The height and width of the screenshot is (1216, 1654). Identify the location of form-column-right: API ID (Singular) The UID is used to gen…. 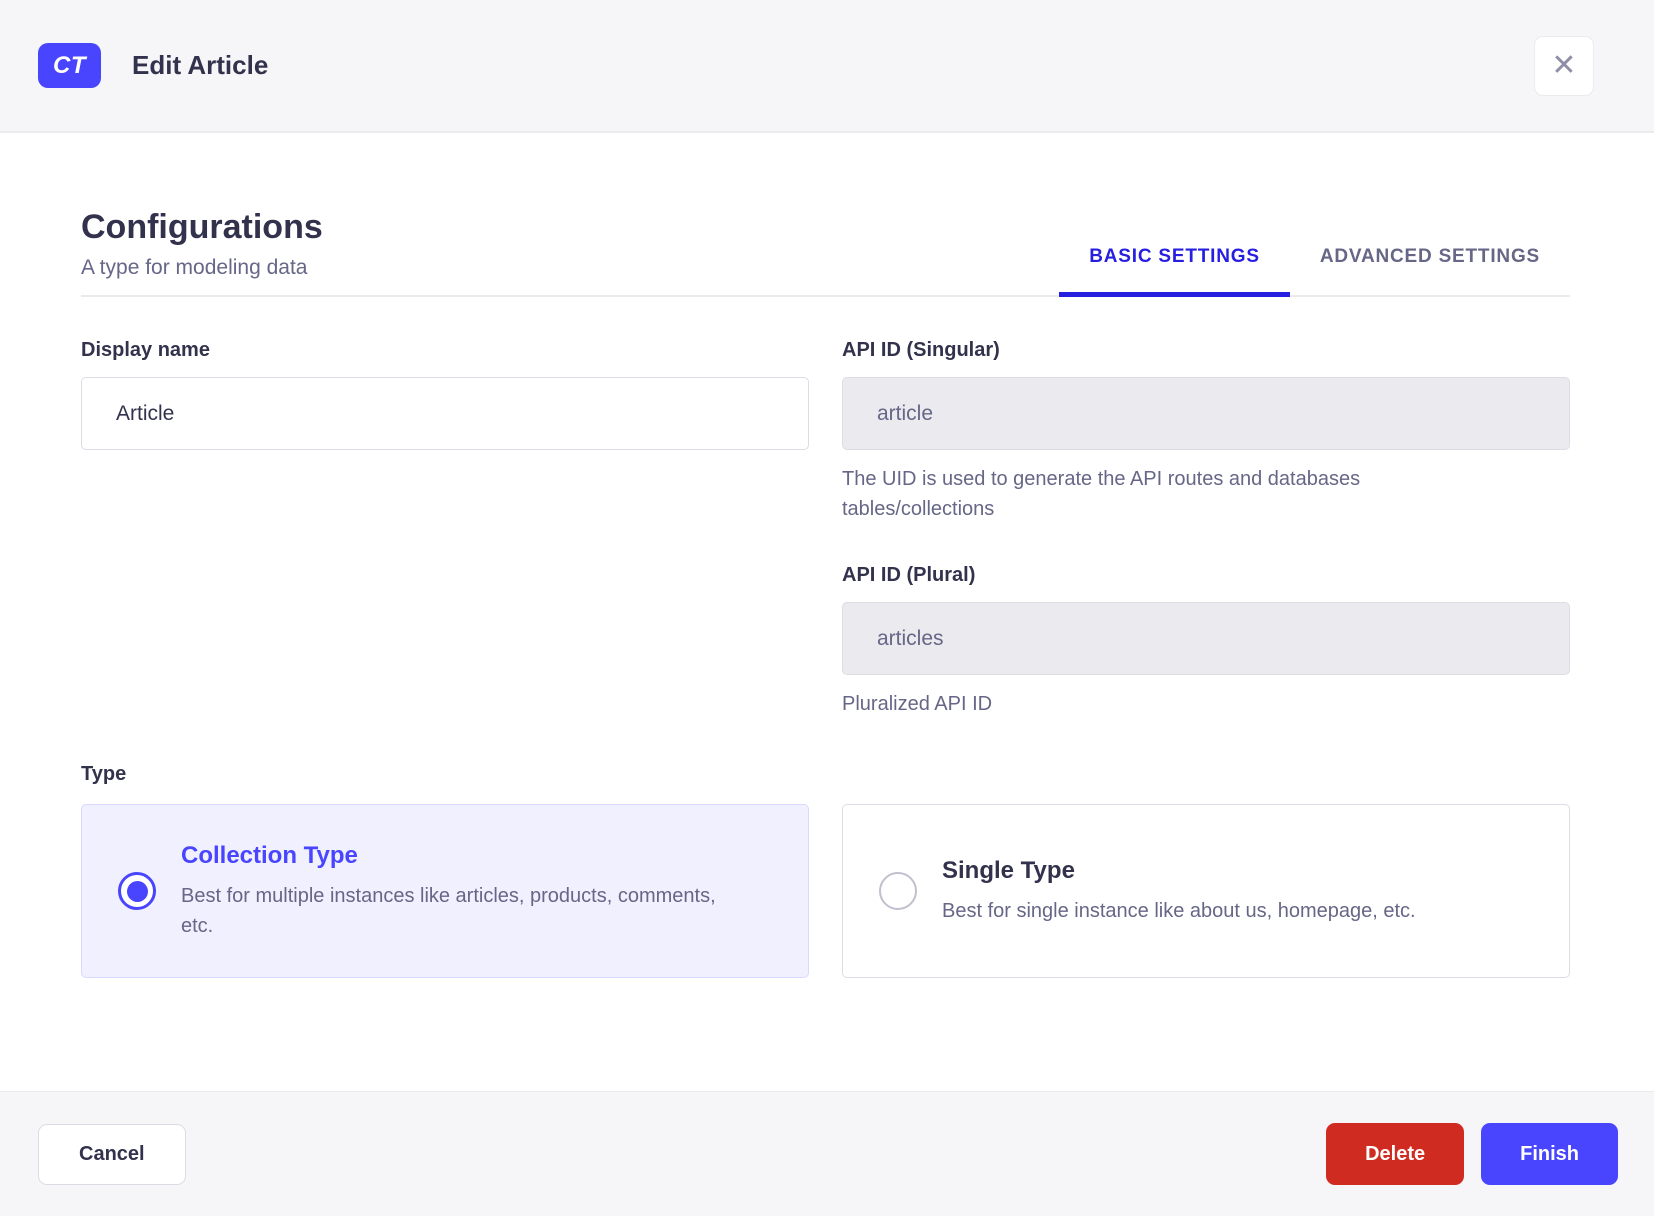
(1206, 529).